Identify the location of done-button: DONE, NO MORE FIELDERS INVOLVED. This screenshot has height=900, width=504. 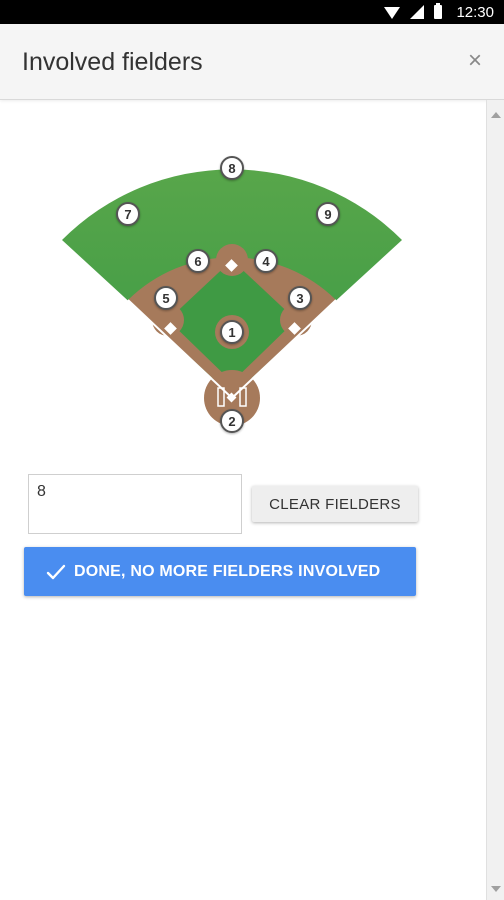
(220, 571).